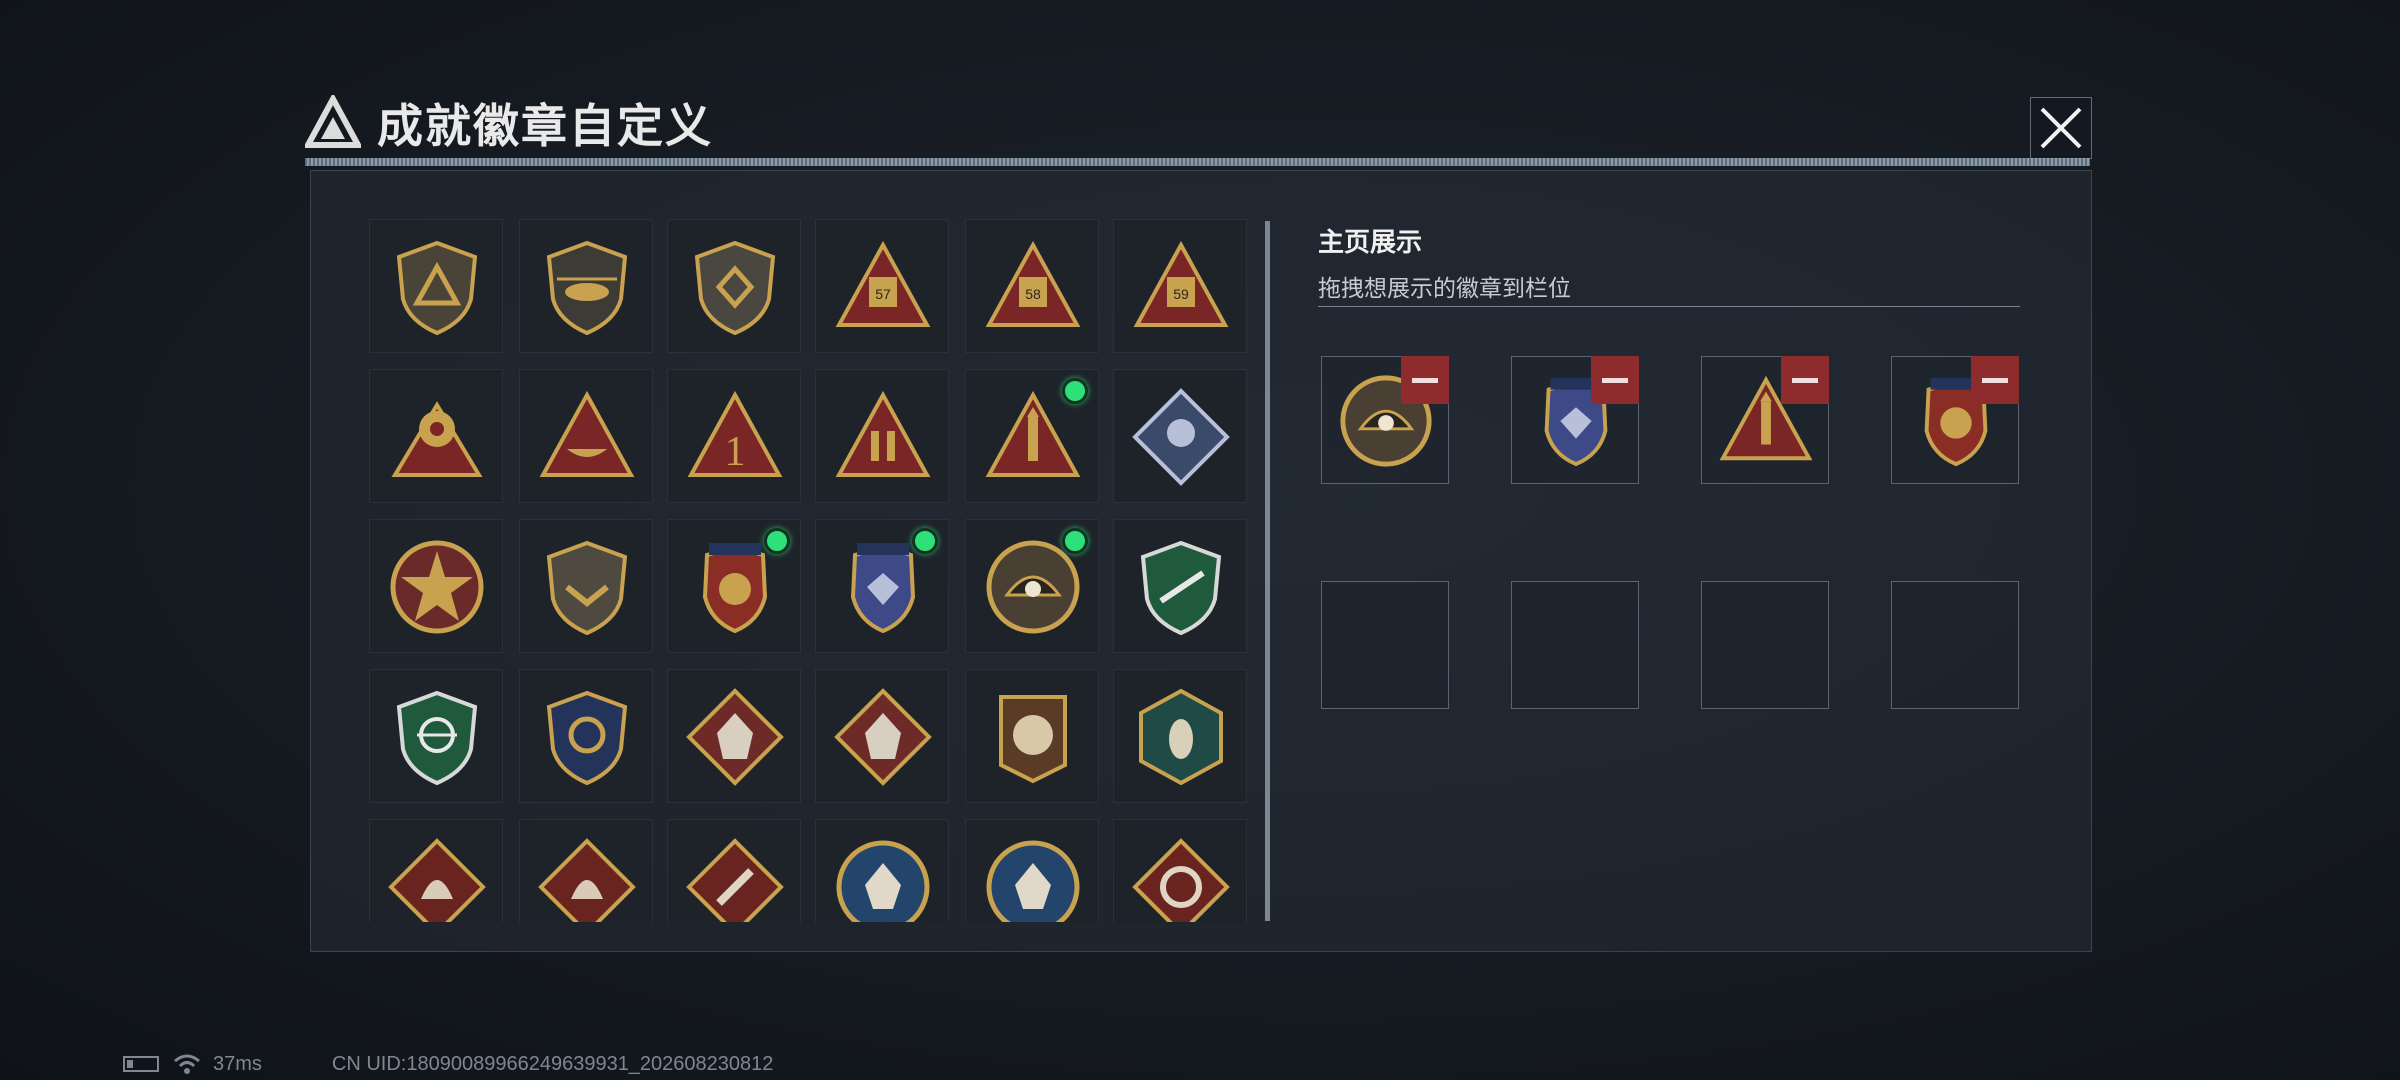  I want to click on badge-cell: 59, so click(1180, 286).